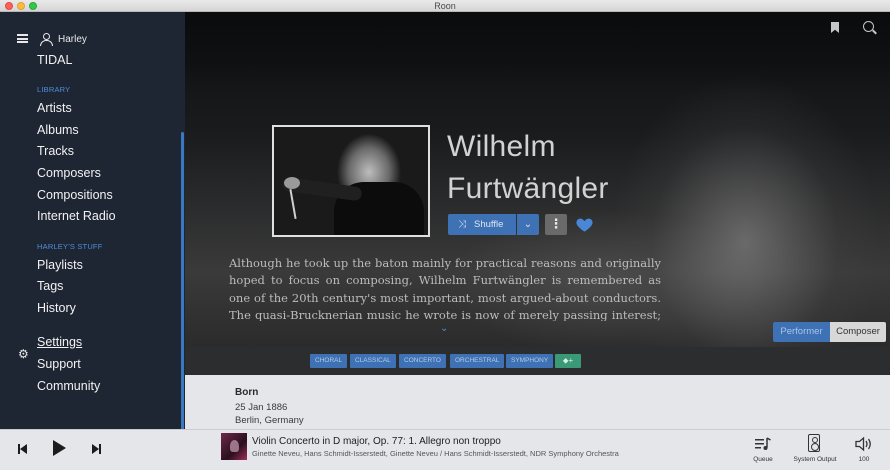  What do you see at coordinates (763, 459) in the screenshot?
I see `queue-label: Queue` at bounding box center [763, 459].